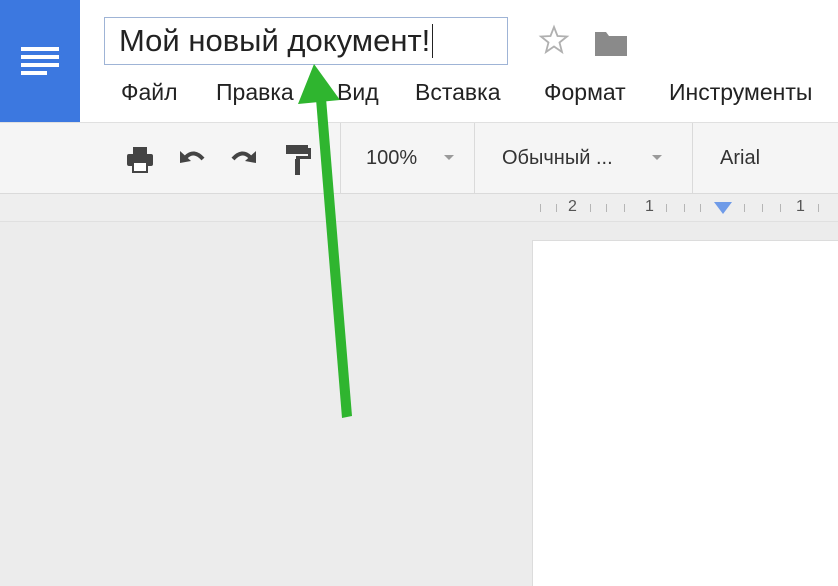  Describe the element at coordinates (458, 92) in the screenshot. I see `menu-insert: Вставка` at that location.